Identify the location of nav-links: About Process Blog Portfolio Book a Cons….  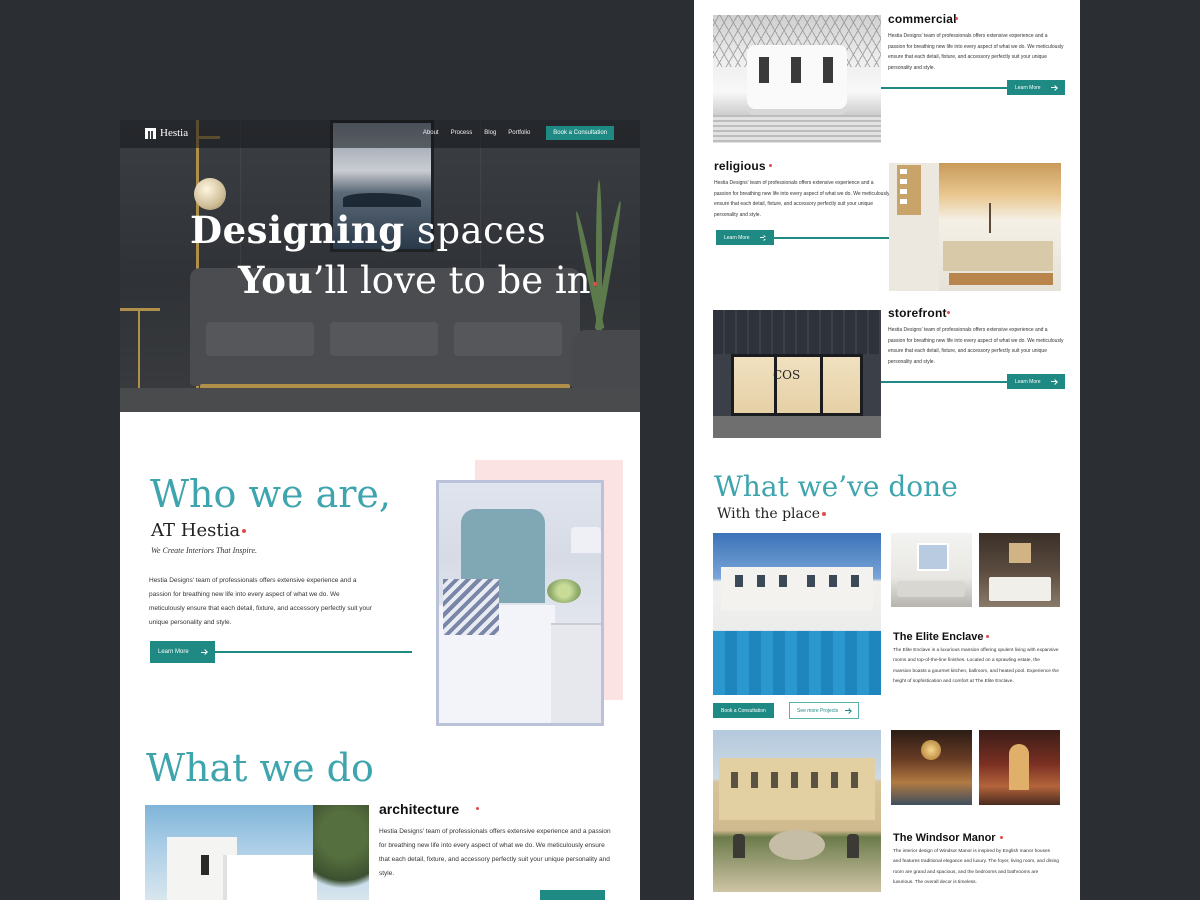
(518, 133).